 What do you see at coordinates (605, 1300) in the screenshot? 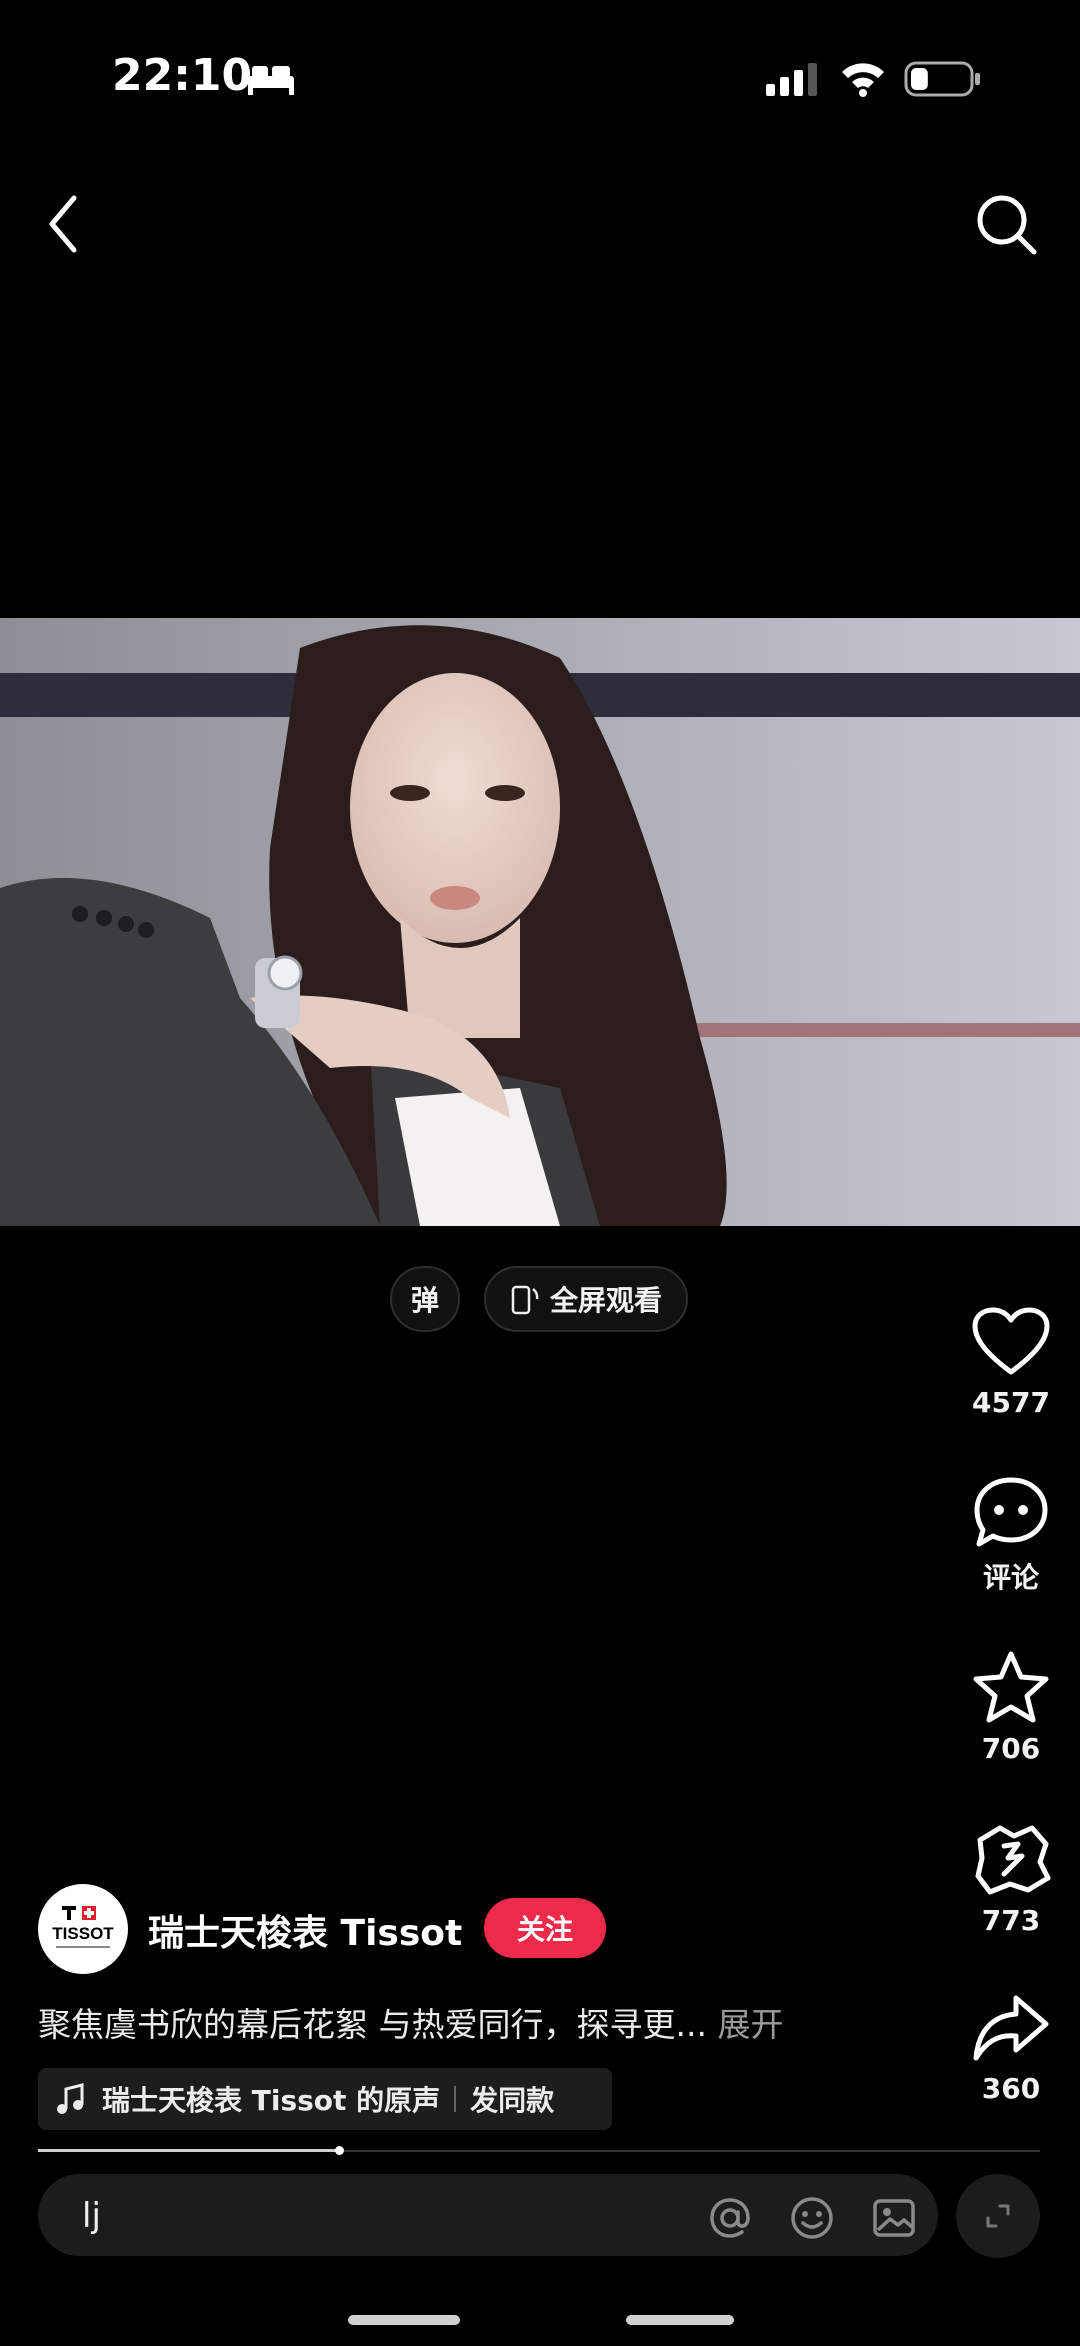
I see `fullscreen-label: 全屏观看` at bounding box center [605, 1300].